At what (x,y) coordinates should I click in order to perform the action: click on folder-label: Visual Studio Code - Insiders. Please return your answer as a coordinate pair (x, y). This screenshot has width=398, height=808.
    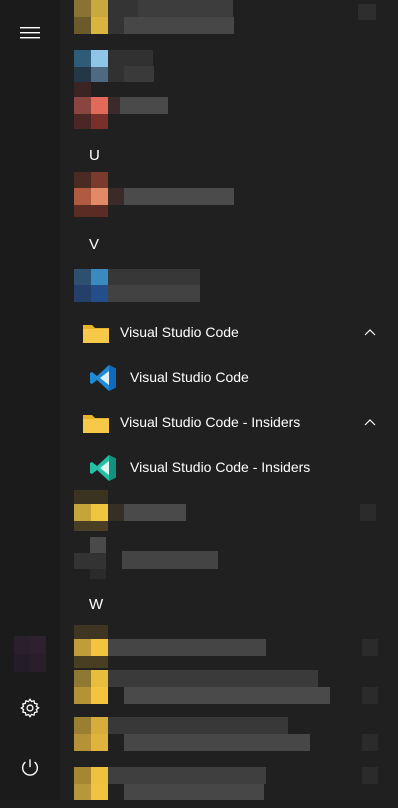
    Looking at the image, I should click on (210, 422).